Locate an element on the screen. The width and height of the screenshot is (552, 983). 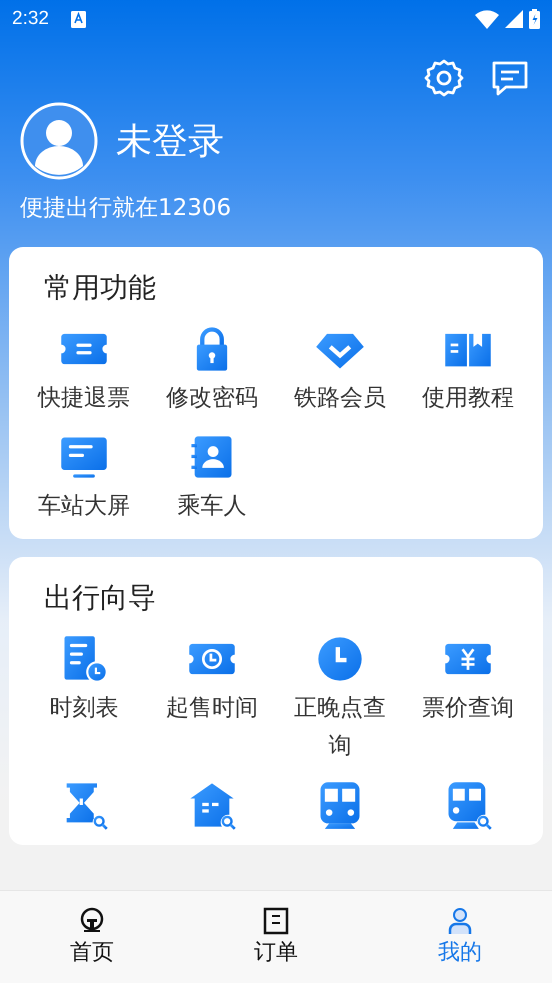
menu-label: 起售时间 is located at coordinates (212, 708).